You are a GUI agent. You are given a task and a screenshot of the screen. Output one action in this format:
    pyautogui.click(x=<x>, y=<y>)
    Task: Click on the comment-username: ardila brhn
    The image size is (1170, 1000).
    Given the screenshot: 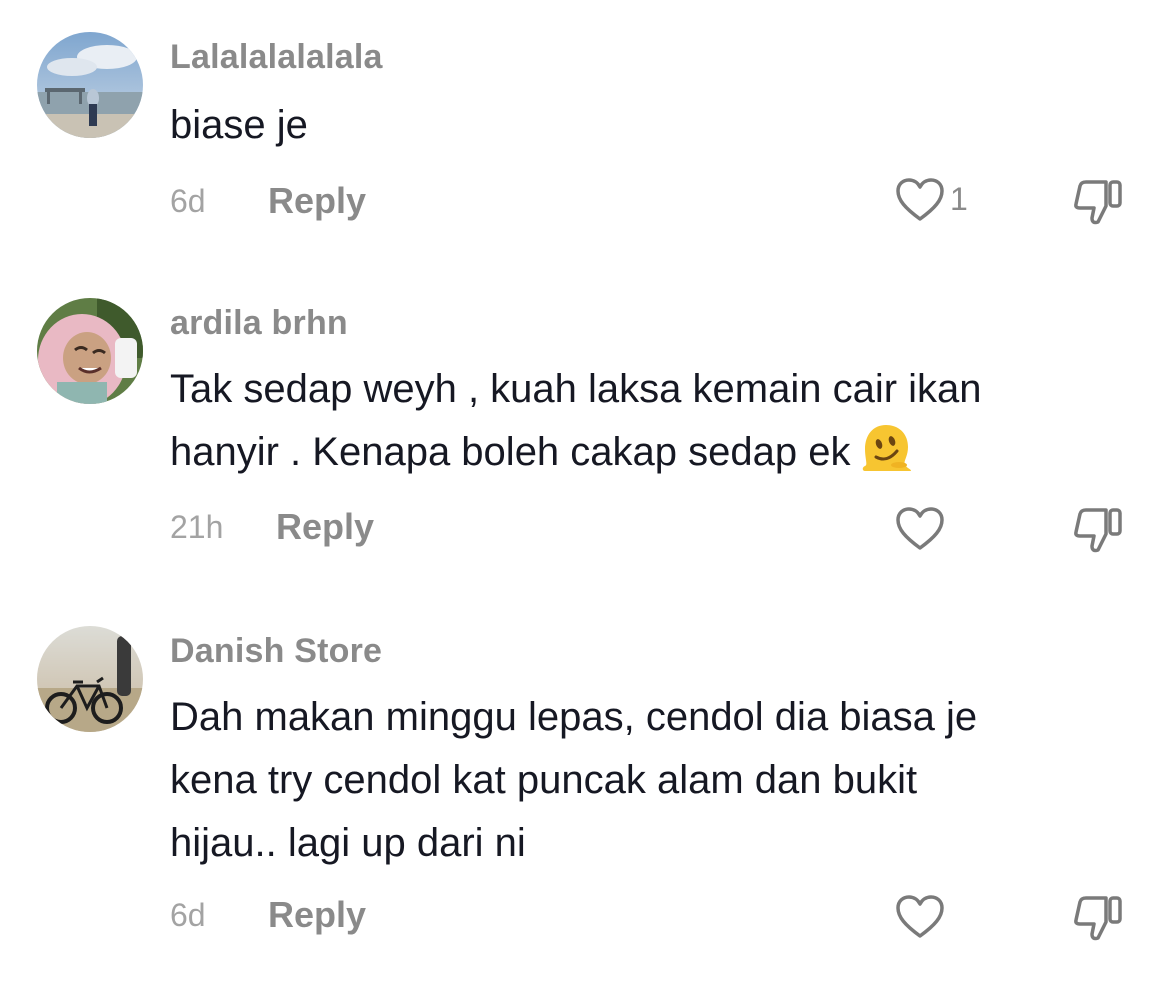 What is the action you would take?
    pyautogui.click(x=259, y=323)
    